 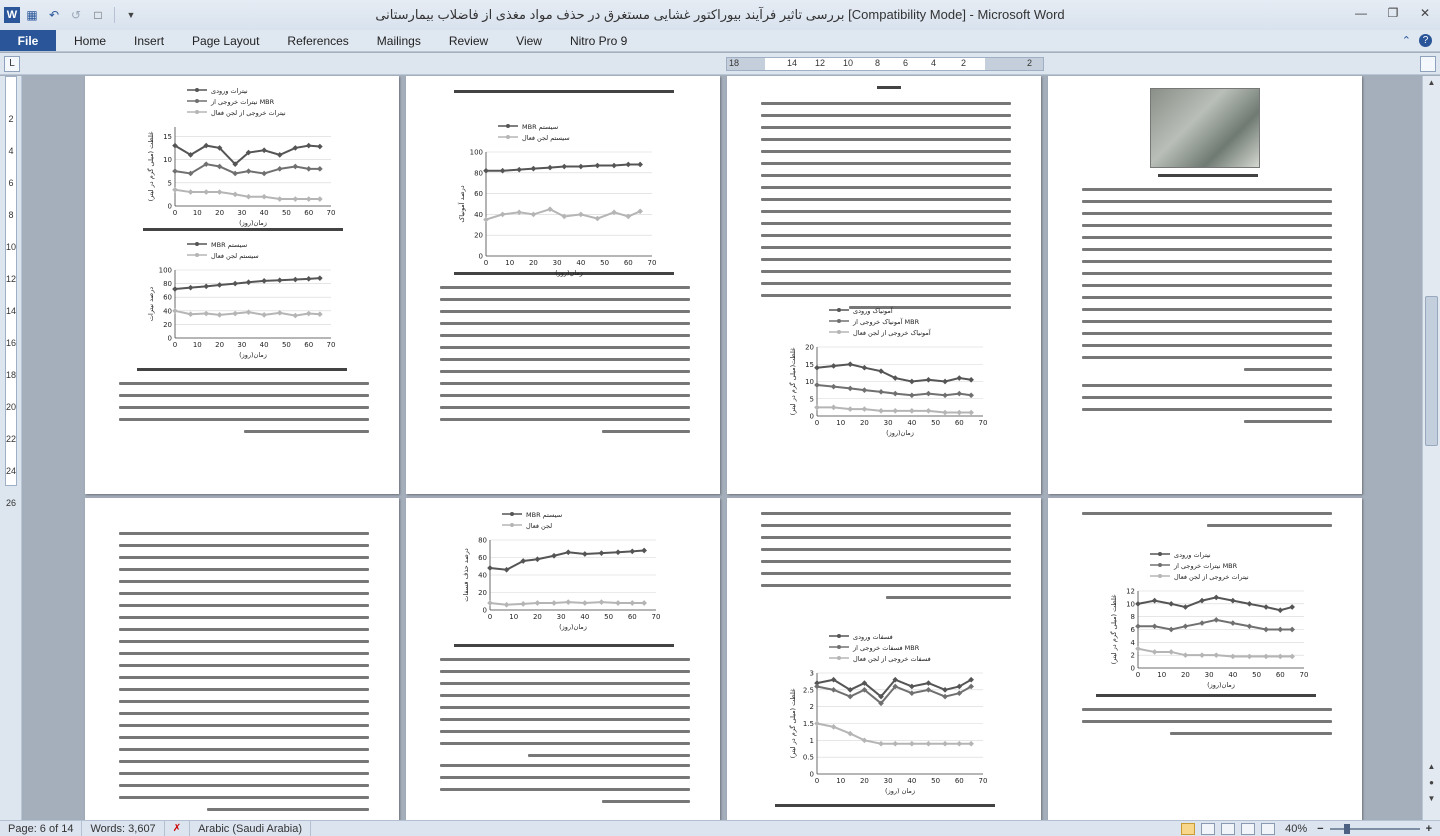 What do you see at coordinates (28, 40) in the screenshot?
I see `tab-file: File` at bounding box center [28, 40].